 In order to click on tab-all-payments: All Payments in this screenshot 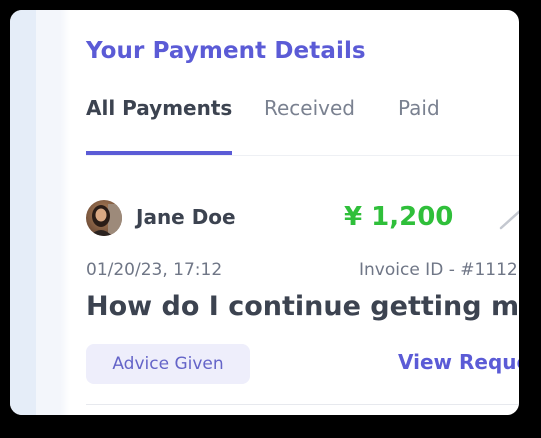, I will do `click(159, 108)`.